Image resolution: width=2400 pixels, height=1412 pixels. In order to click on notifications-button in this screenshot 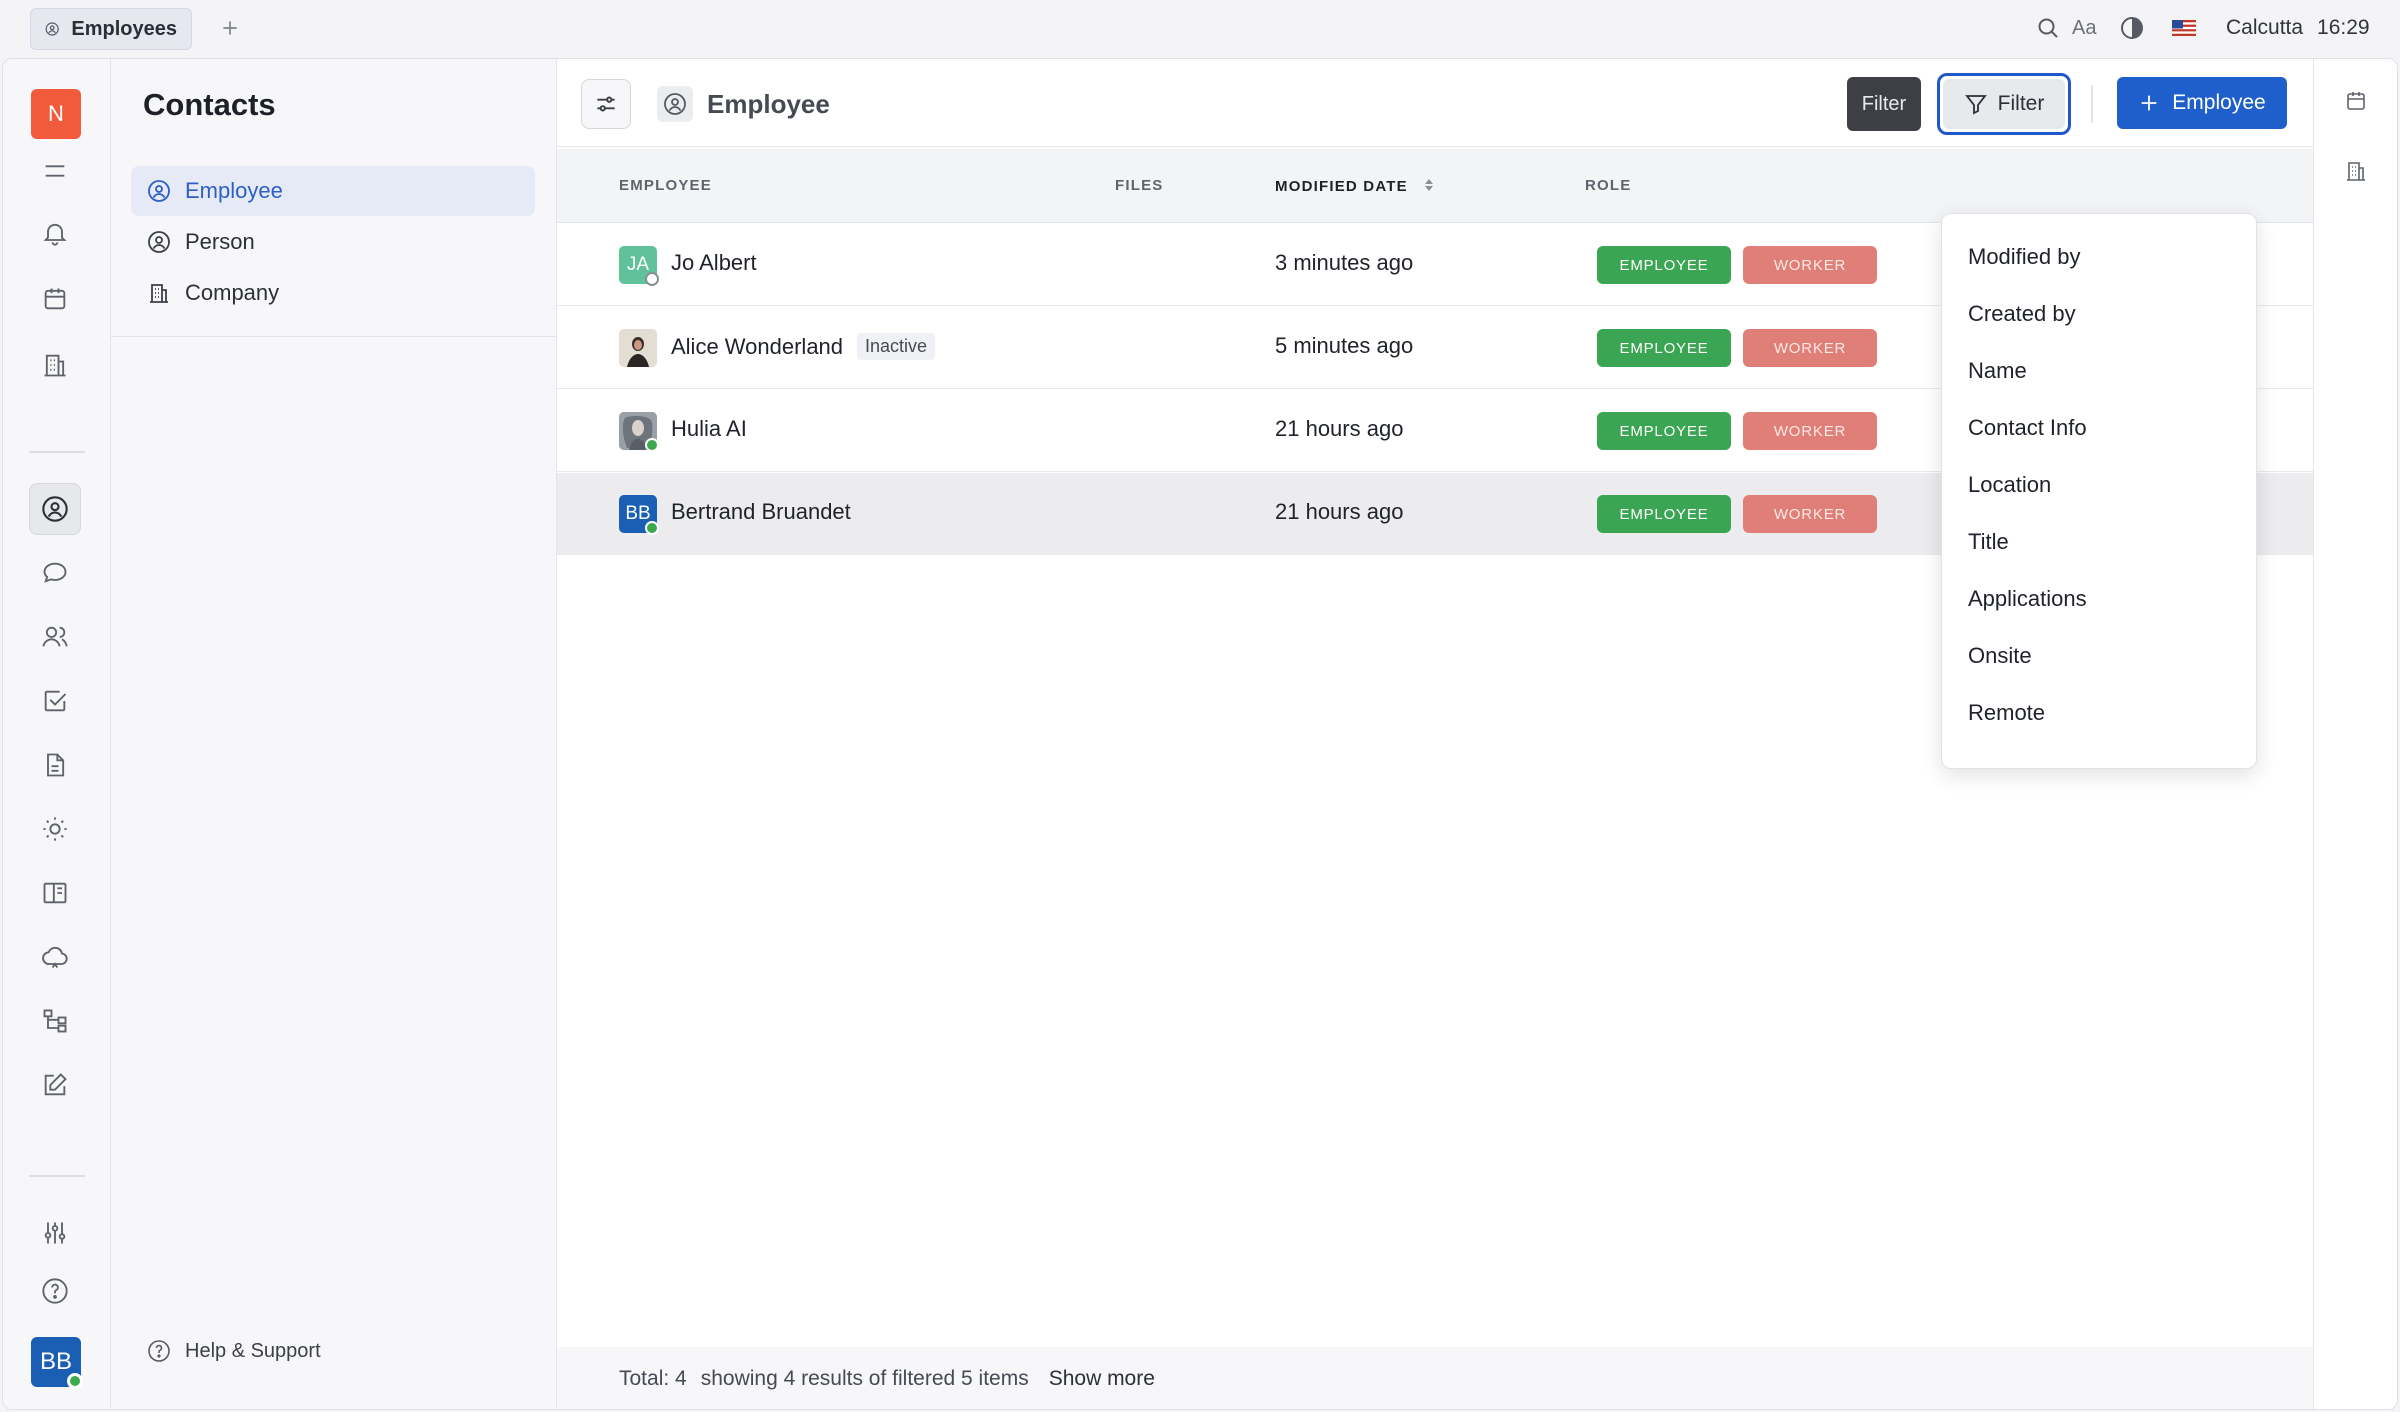, I will do `click(55, 233)`.